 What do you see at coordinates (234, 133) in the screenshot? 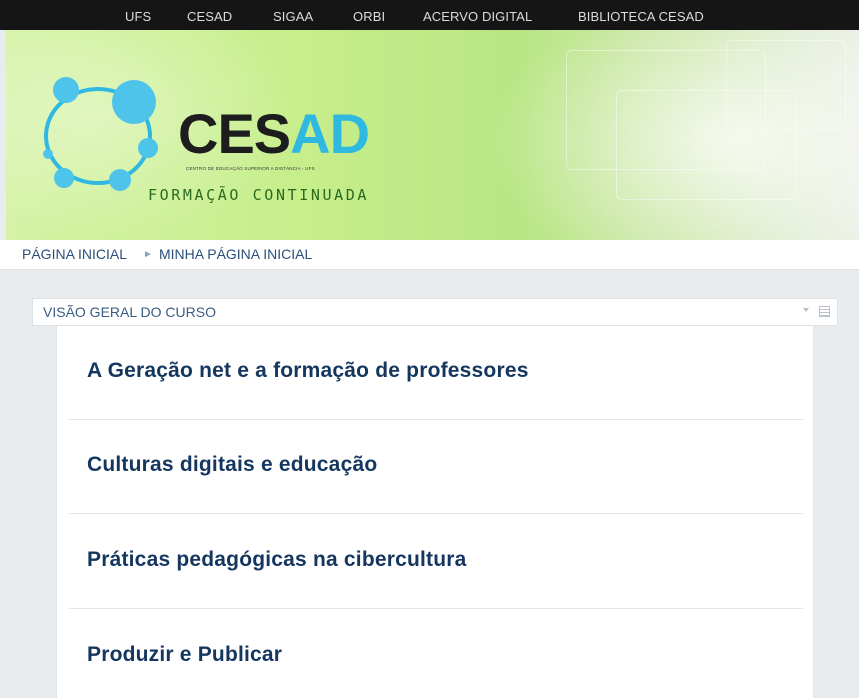
I see `logo-wordmark-main: CES` at bounding box center [234, 133].